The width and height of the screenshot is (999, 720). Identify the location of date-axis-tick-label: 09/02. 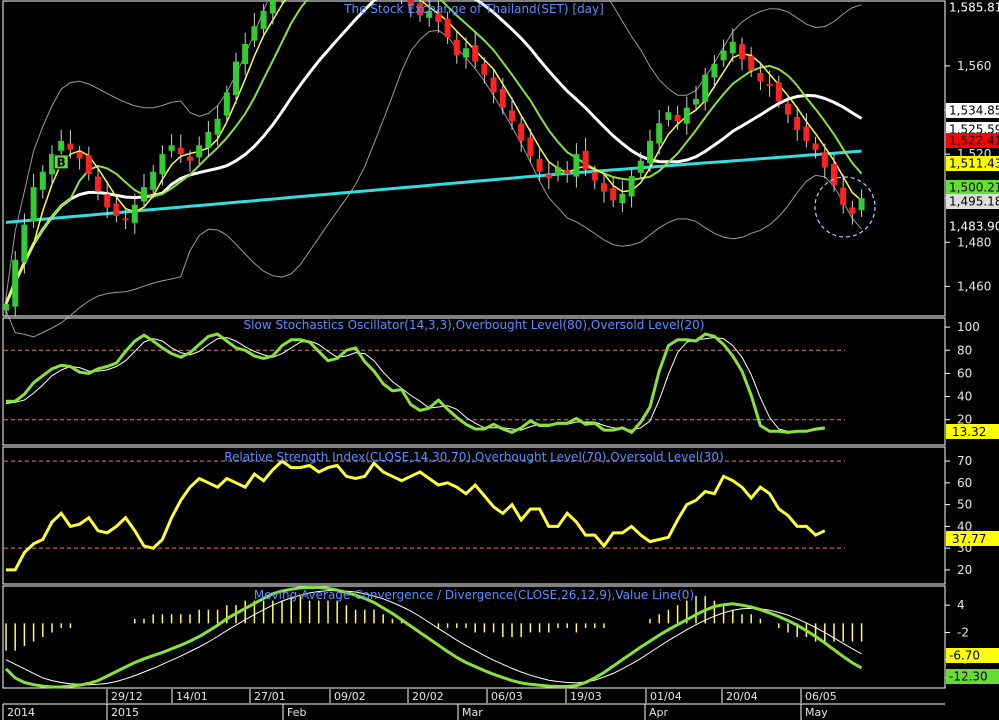
(350, 696).